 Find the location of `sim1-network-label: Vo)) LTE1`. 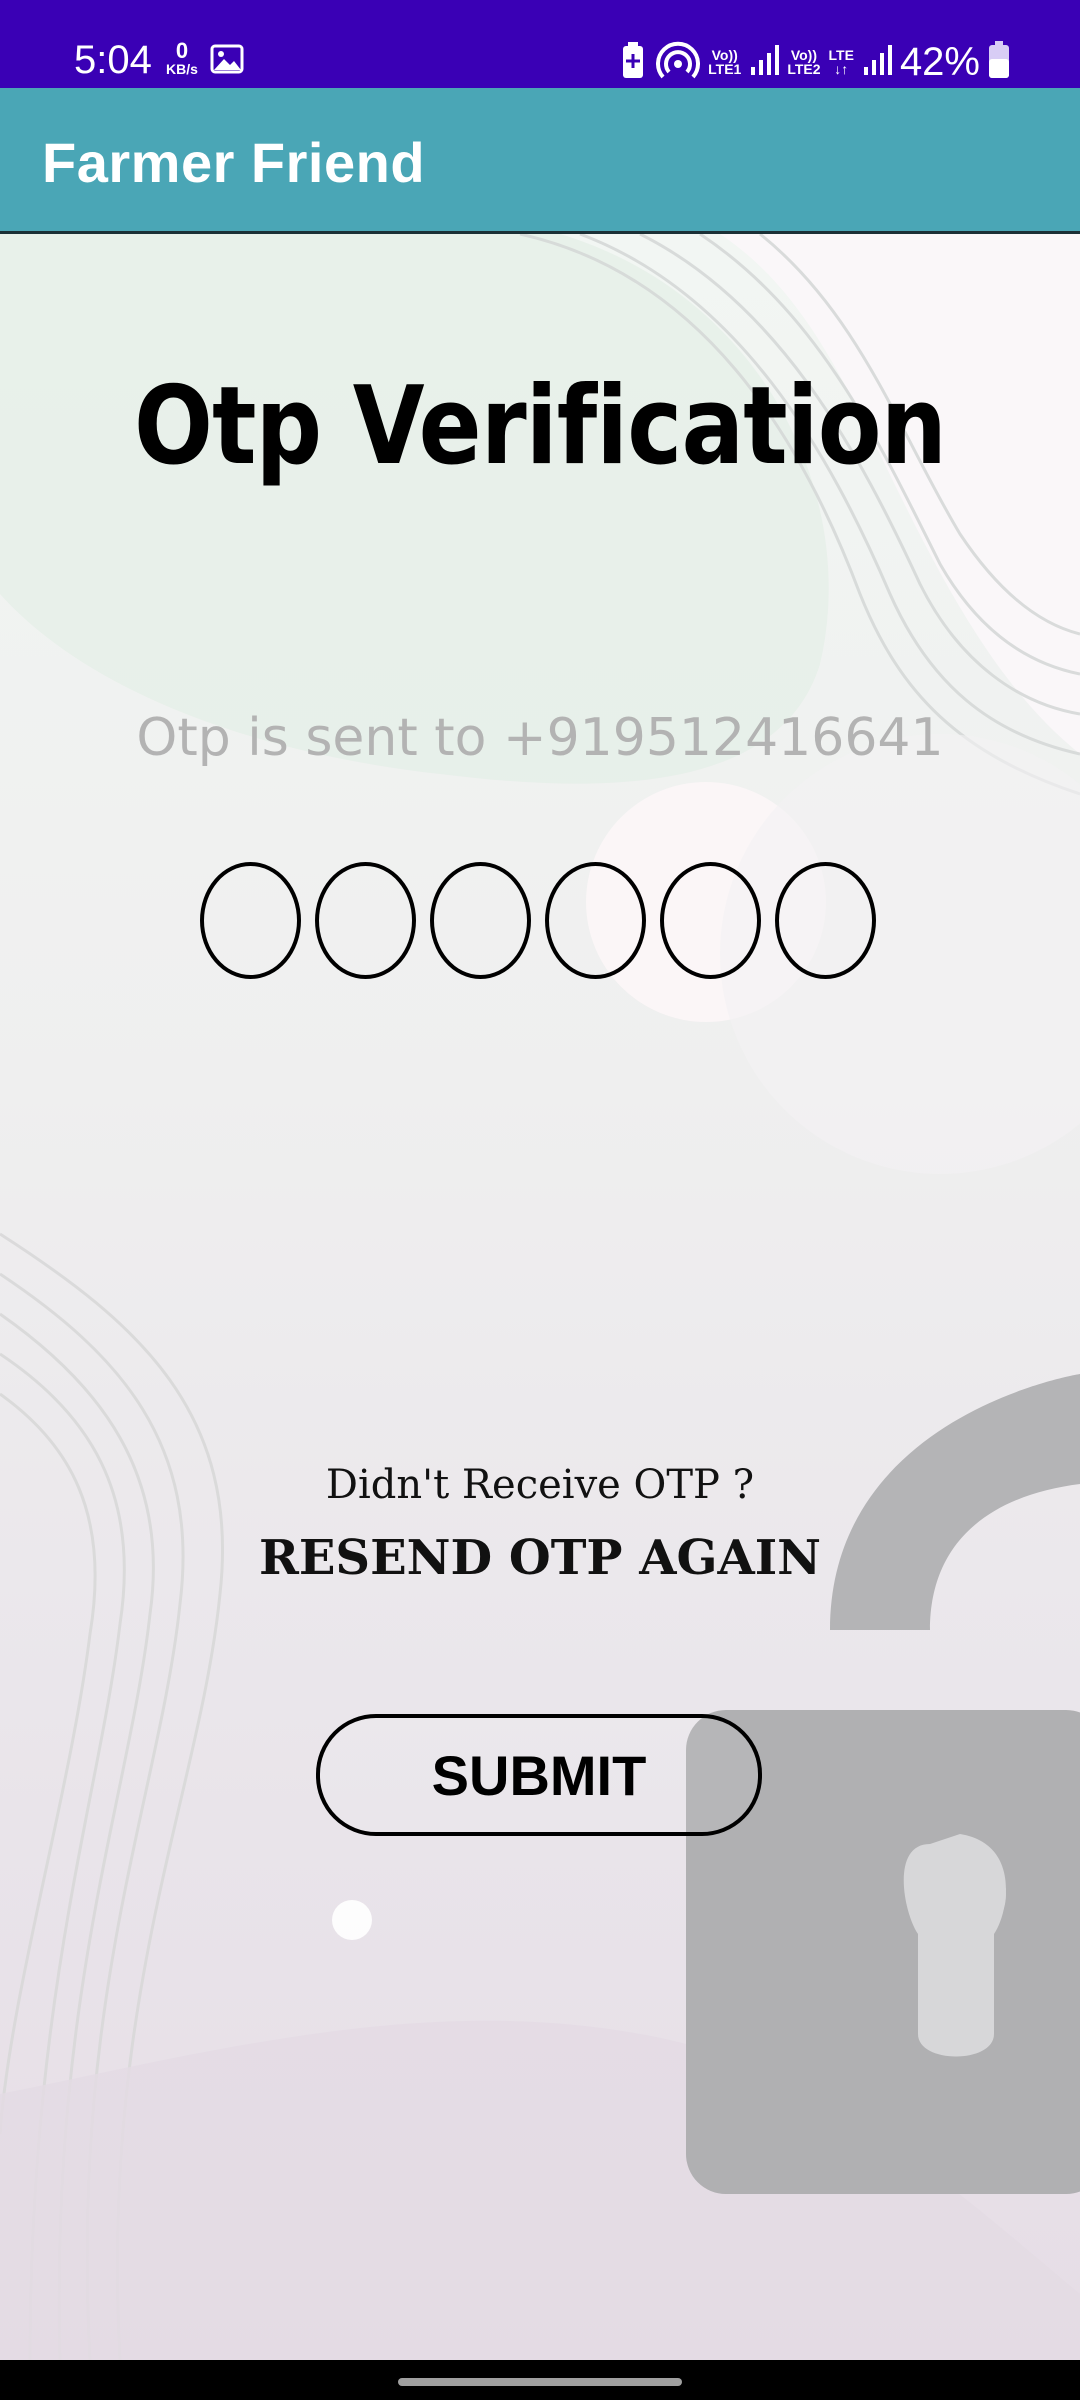

sim1-network-label: Vo)) LTE1 is located at coordinates (724, 62).